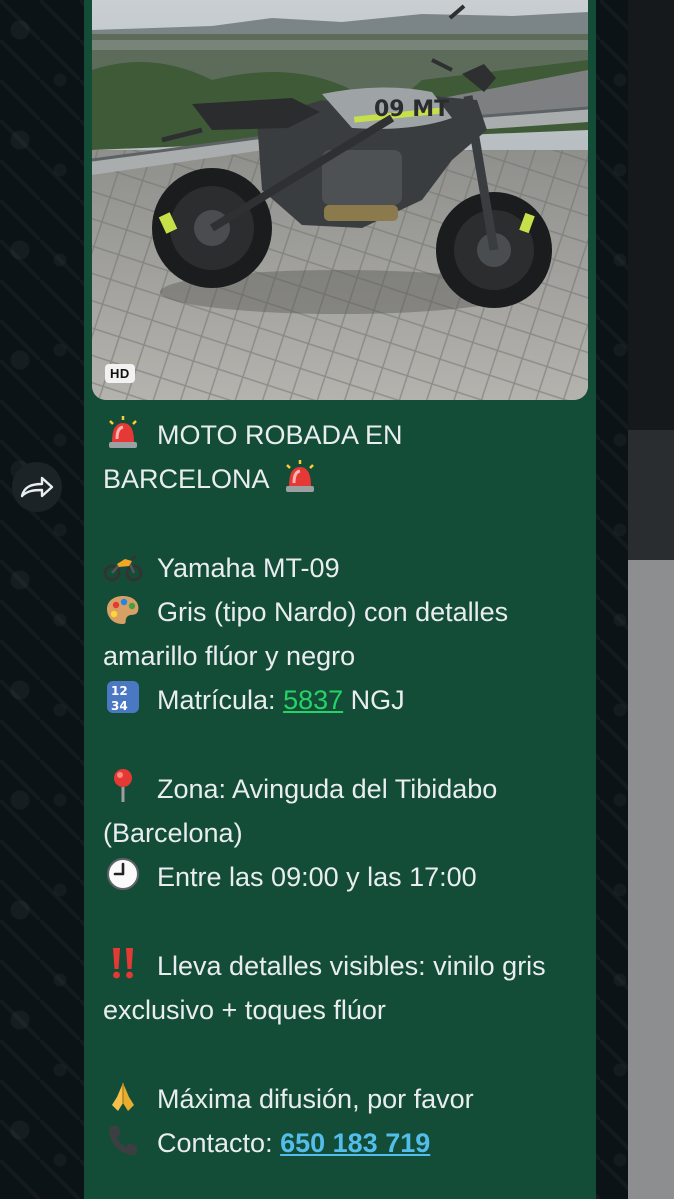 This screenshot has height=1199, width=674. I want to click on clock-icon, so click(123, 874).